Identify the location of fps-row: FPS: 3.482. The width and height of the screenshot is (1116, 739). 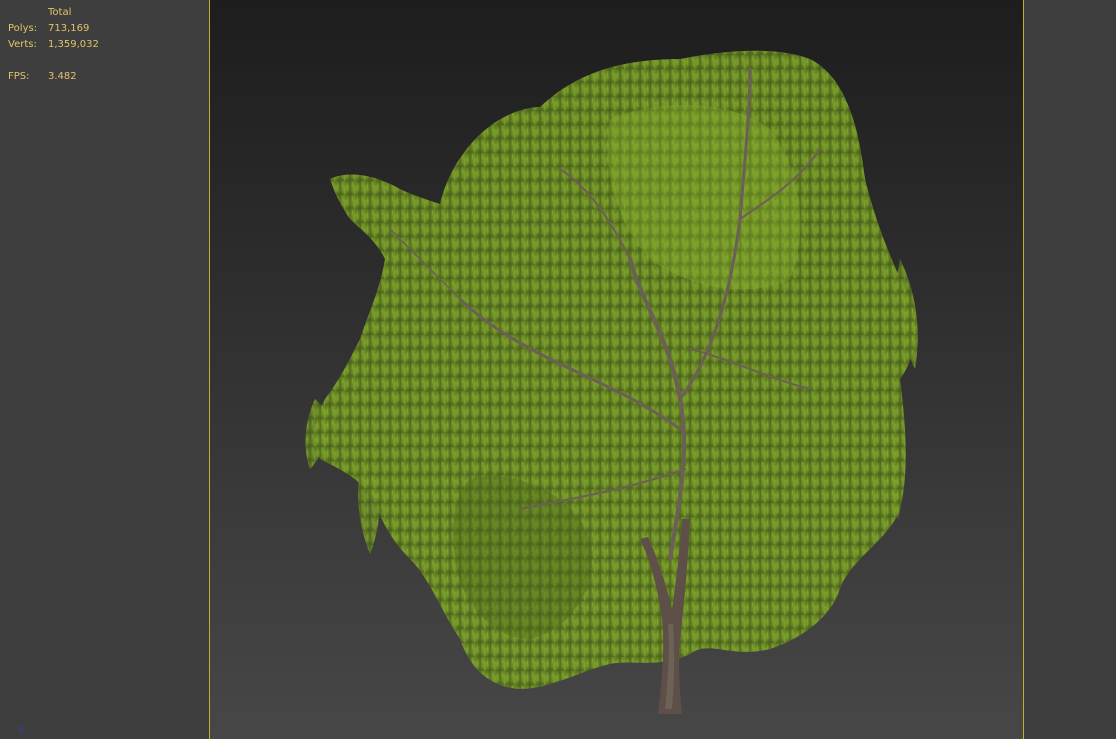
(53, 77).